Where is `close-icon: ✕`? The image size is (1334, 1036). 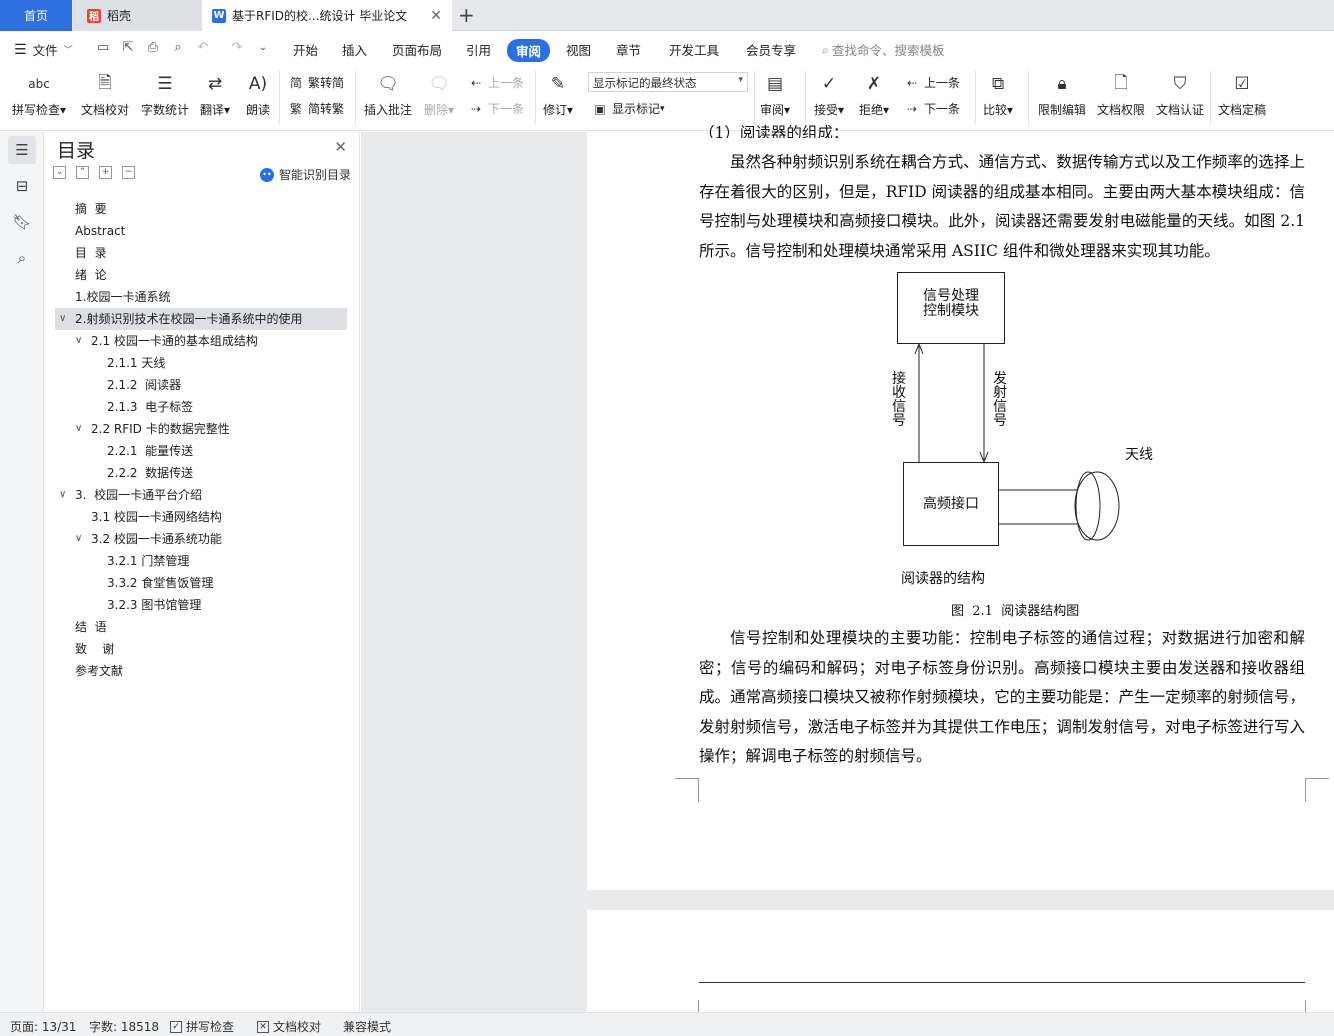
close-icon: ✕ is located at coordinates (340, 147).